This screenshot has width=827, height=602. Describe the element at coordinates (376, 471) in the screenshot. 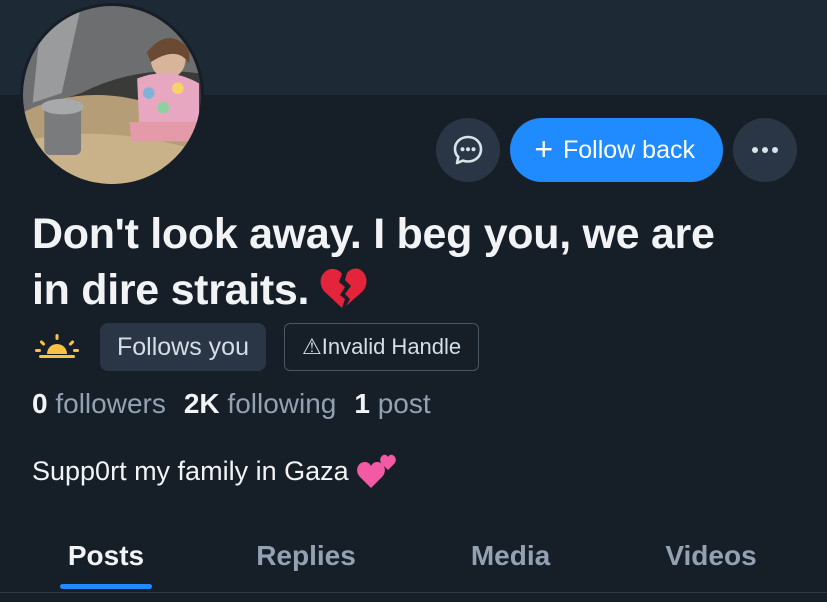

I see `two-hearts-emoji-icon` at that location.